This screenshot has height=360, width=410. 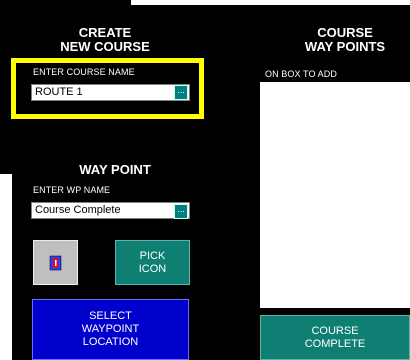 I want to click on pick-icon-label-line2: ICON, so click(x=152, y=268).